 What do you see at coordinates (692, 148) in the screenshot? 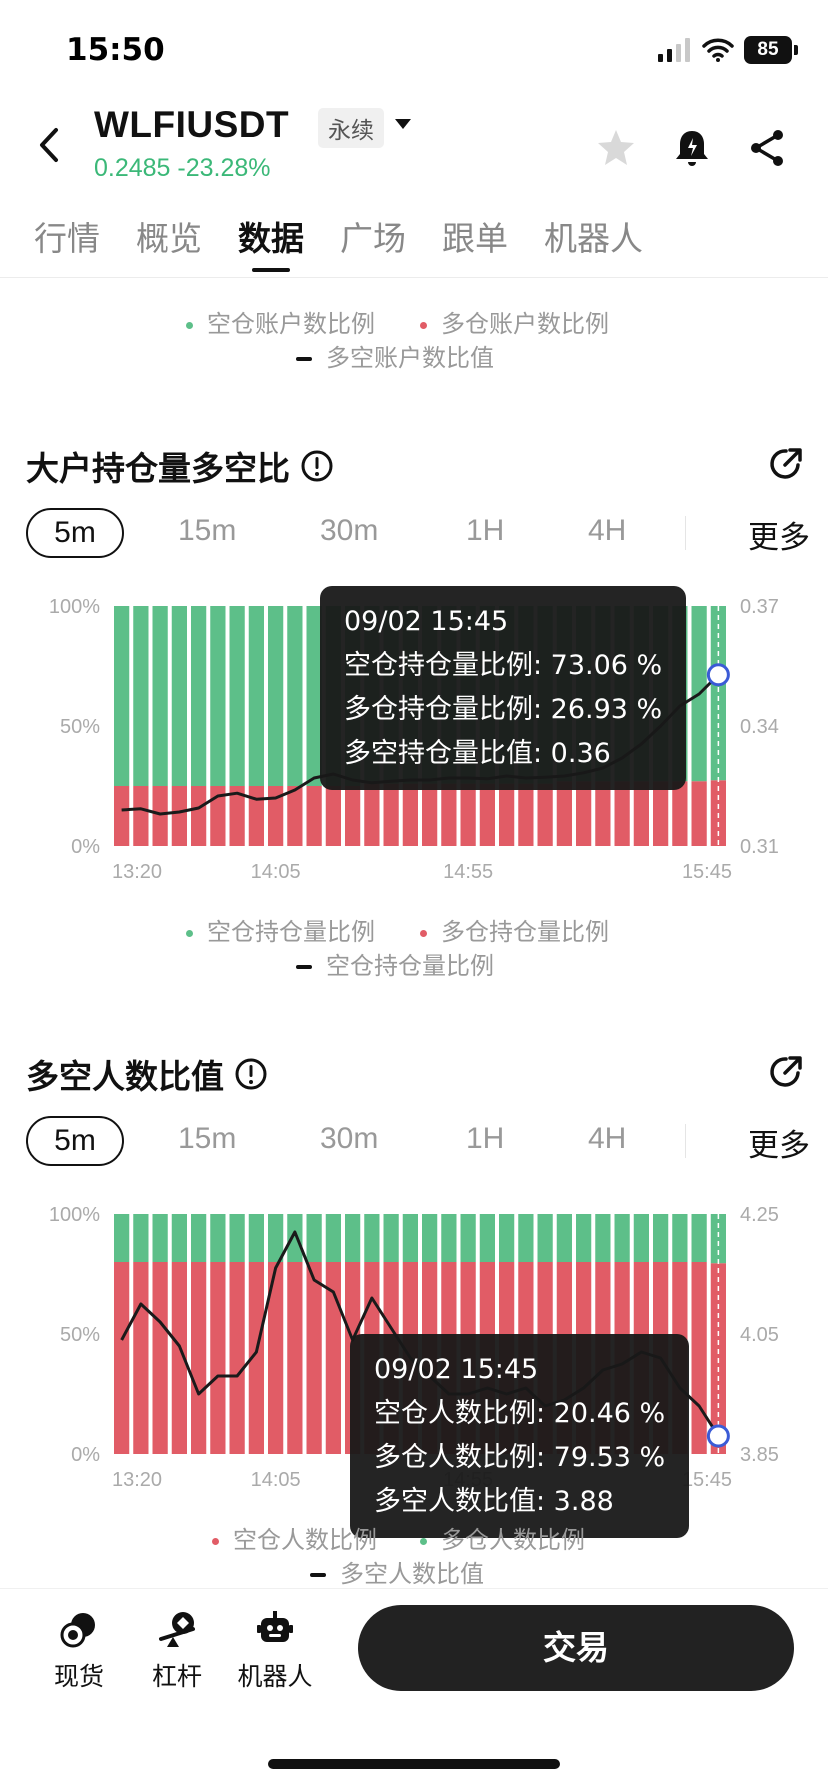
I see `alert-bell-icon` at bounding box center [692, 148].